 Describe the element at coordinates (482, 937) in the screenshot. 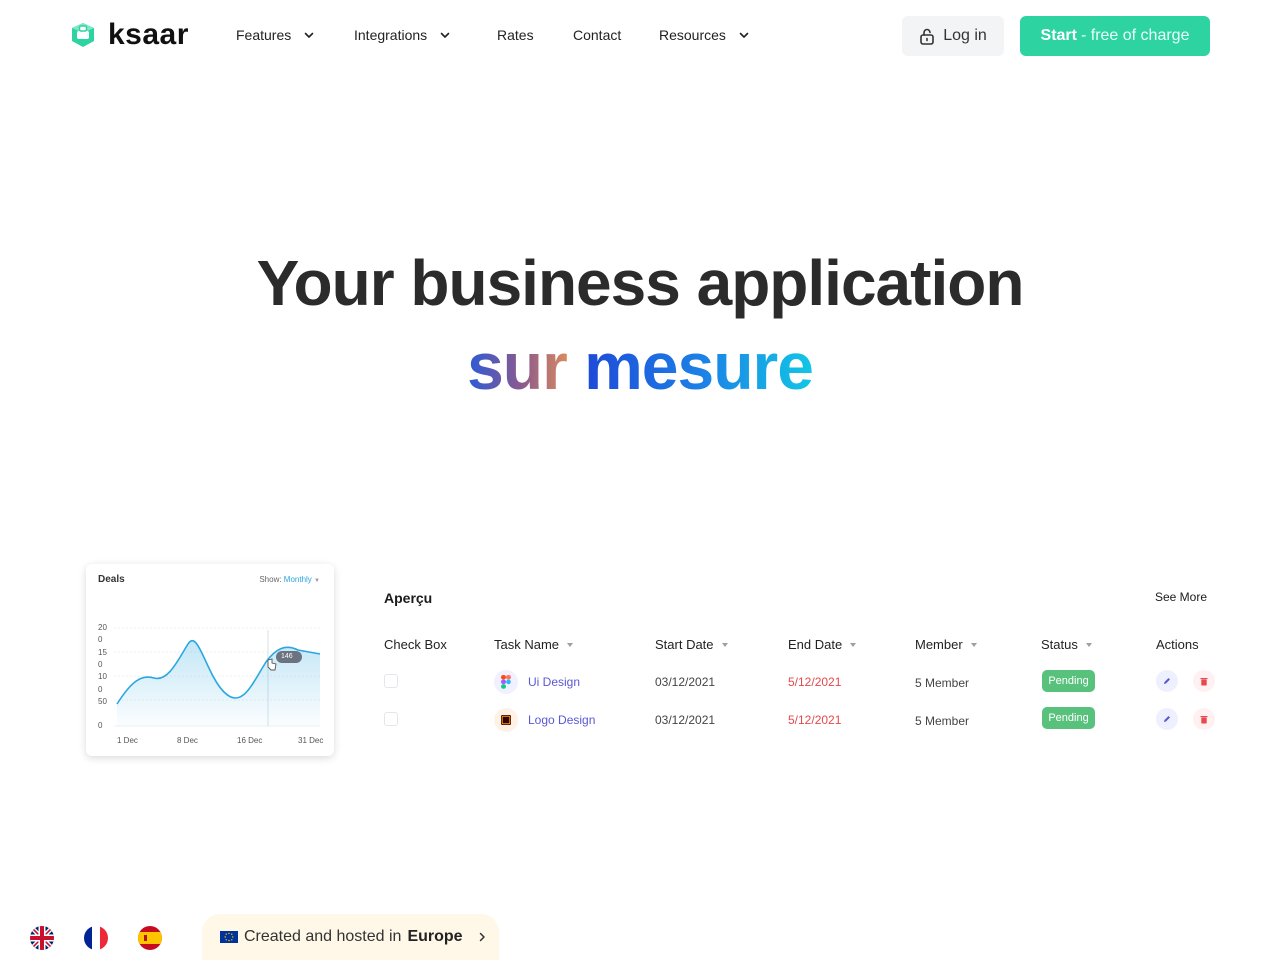

I see `chevron-right-icon` at that location.